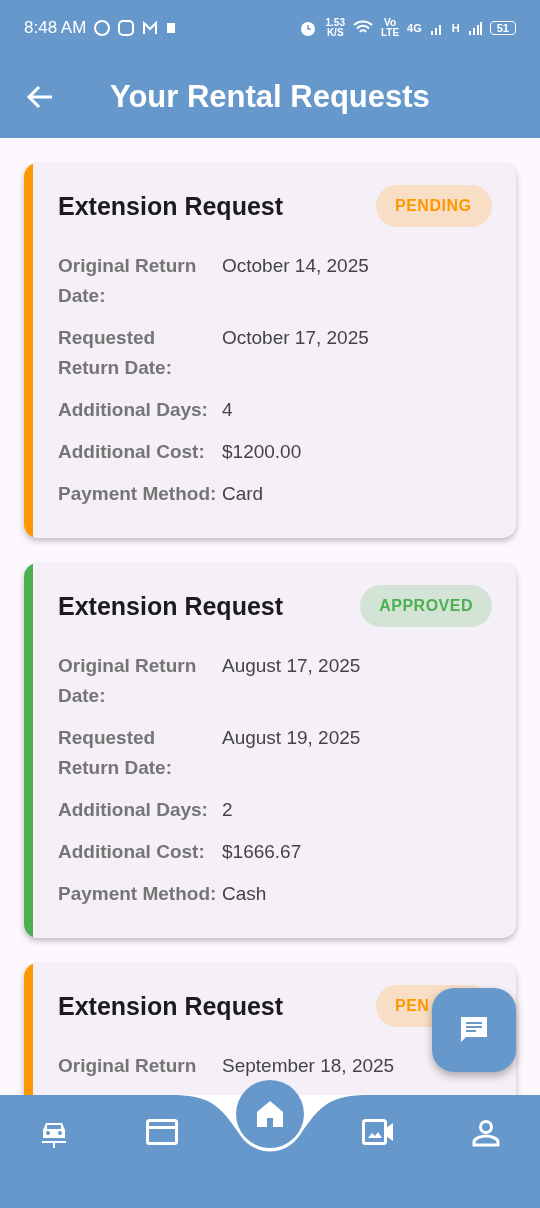  I want to click on network-speed: 1.53 K/S, so click(335, 27).